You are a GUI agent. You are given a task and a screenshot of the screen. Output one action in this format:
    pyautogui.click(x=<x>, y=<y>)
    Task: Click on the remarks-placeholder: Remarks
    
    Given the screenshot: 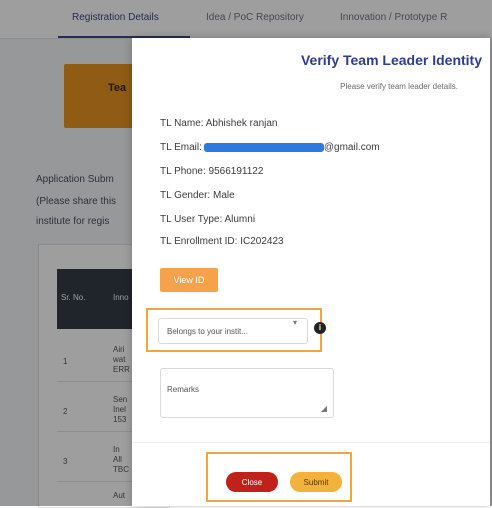 What is the action you would take?
    pyautogui.click(x=183, y=389)
    